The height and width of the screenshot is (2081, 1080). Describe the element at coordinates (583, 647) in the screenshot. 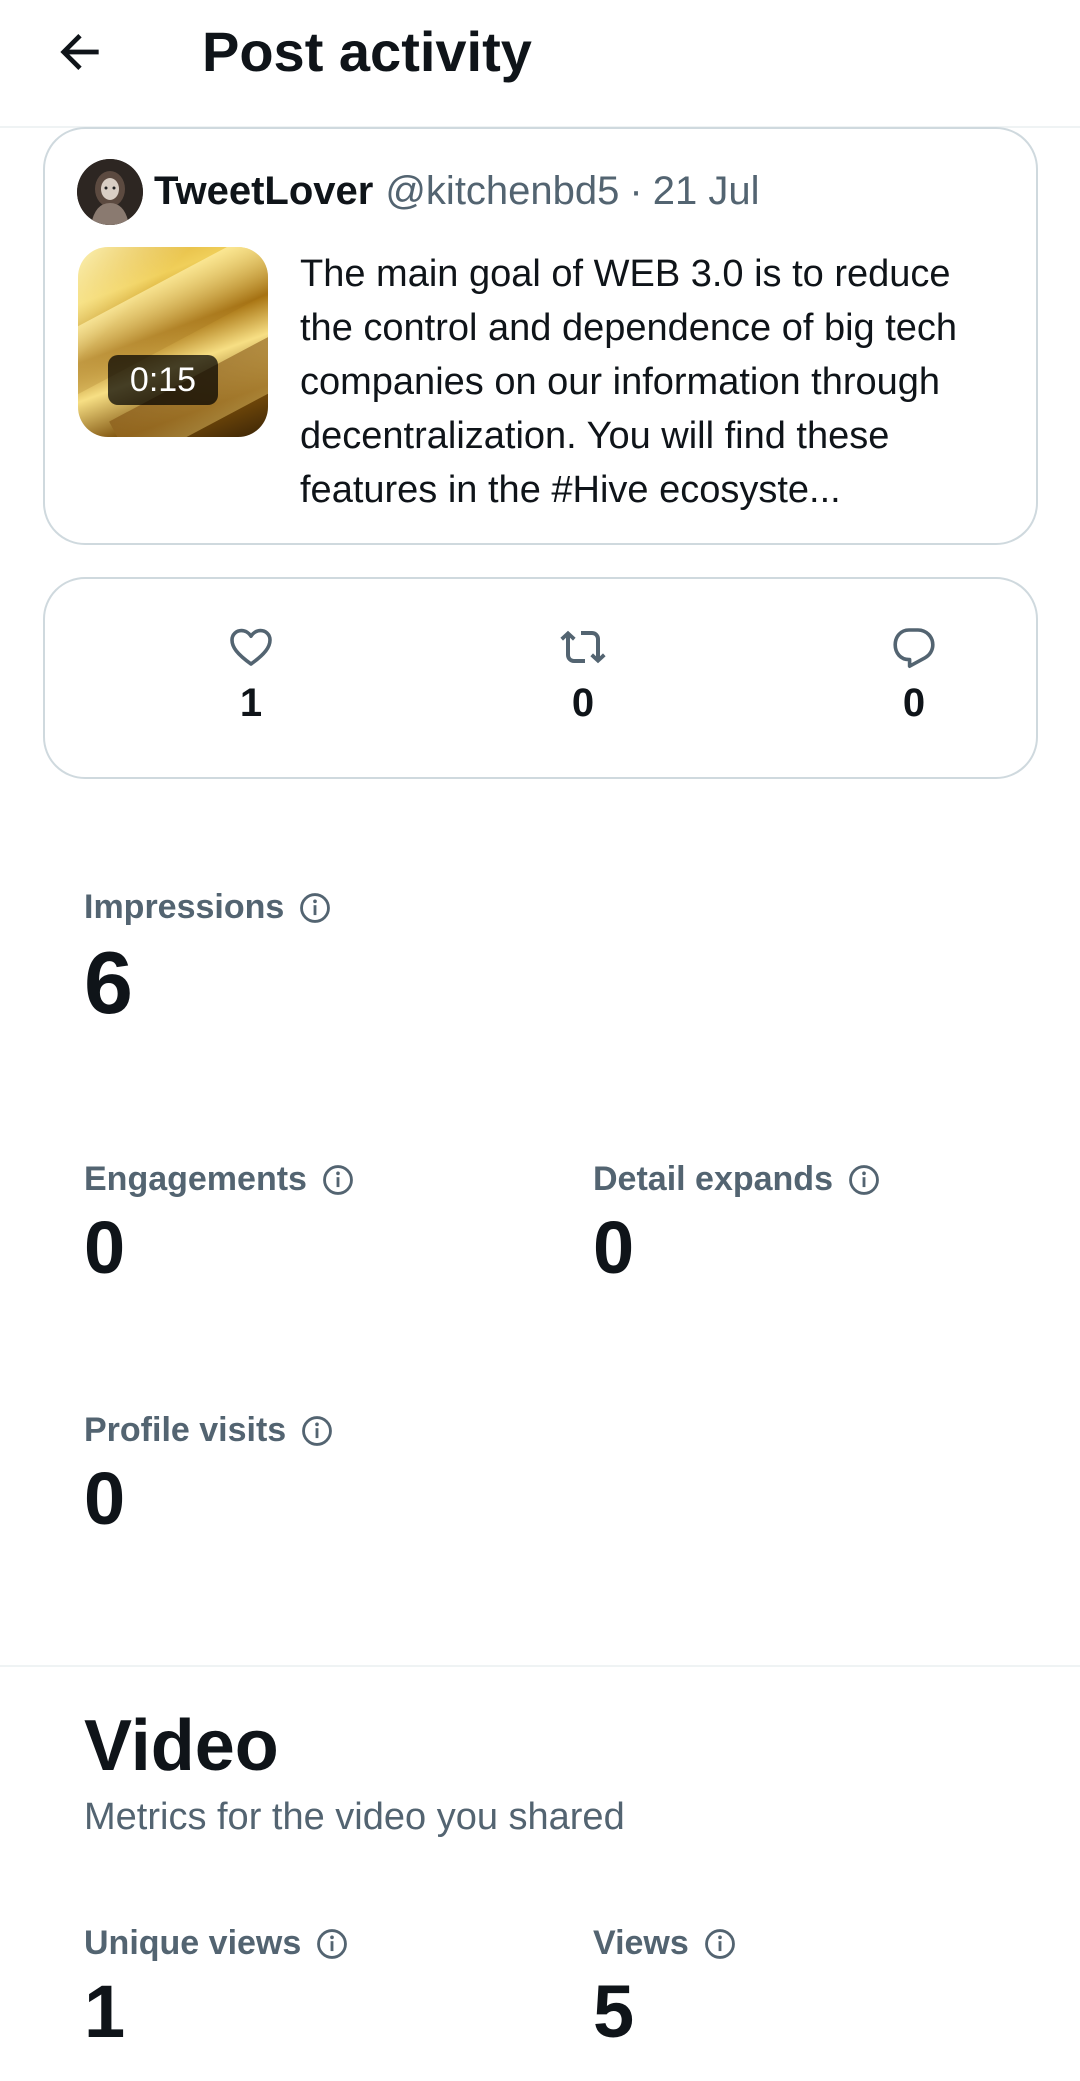

I see `repost-icon` at that location.